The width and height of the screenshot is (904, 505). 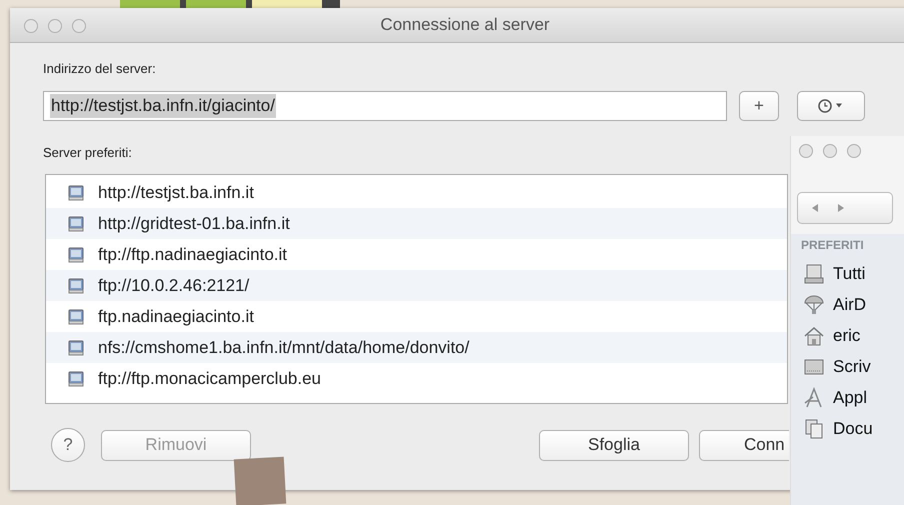 What do you see at coordinates (853, 304) in the screenshot?
I see `sidebar-item: AirD` at bounding box center [853, 304].